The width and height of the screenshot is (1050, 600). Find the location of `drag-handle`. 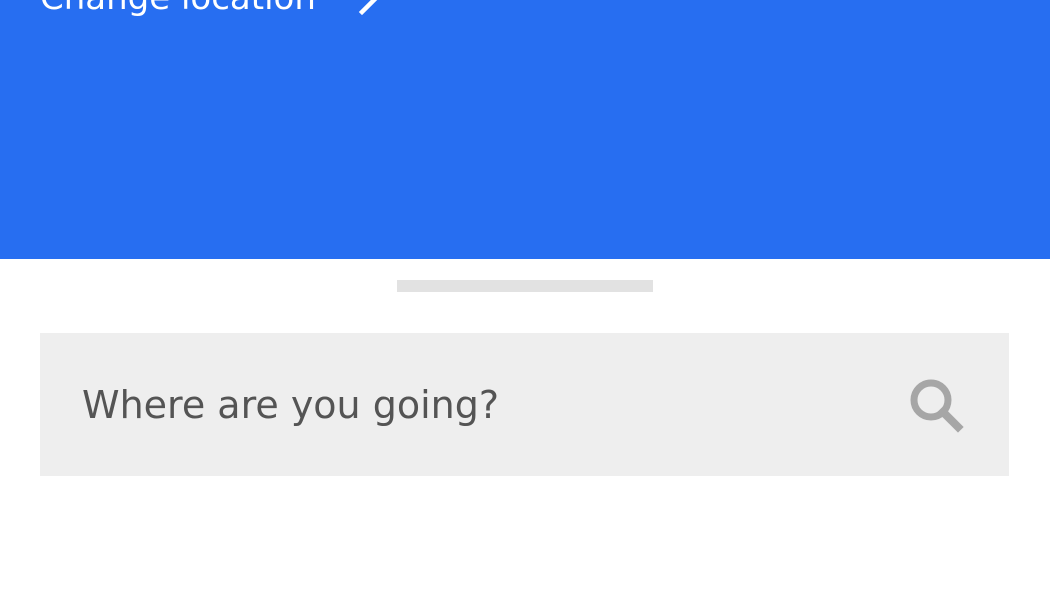

drag-handle is located at coordinates (525, 286).